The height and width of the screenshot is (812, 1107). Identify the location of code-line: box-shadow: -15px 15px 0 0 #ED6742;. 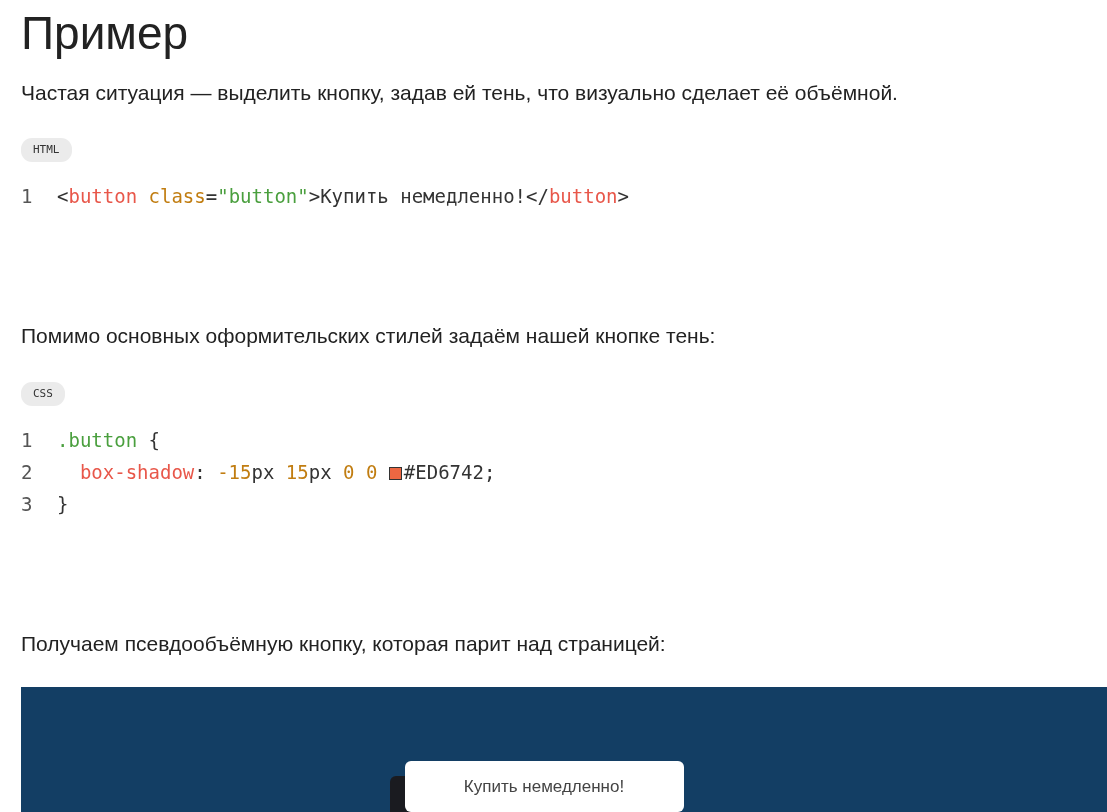
(287, 473).